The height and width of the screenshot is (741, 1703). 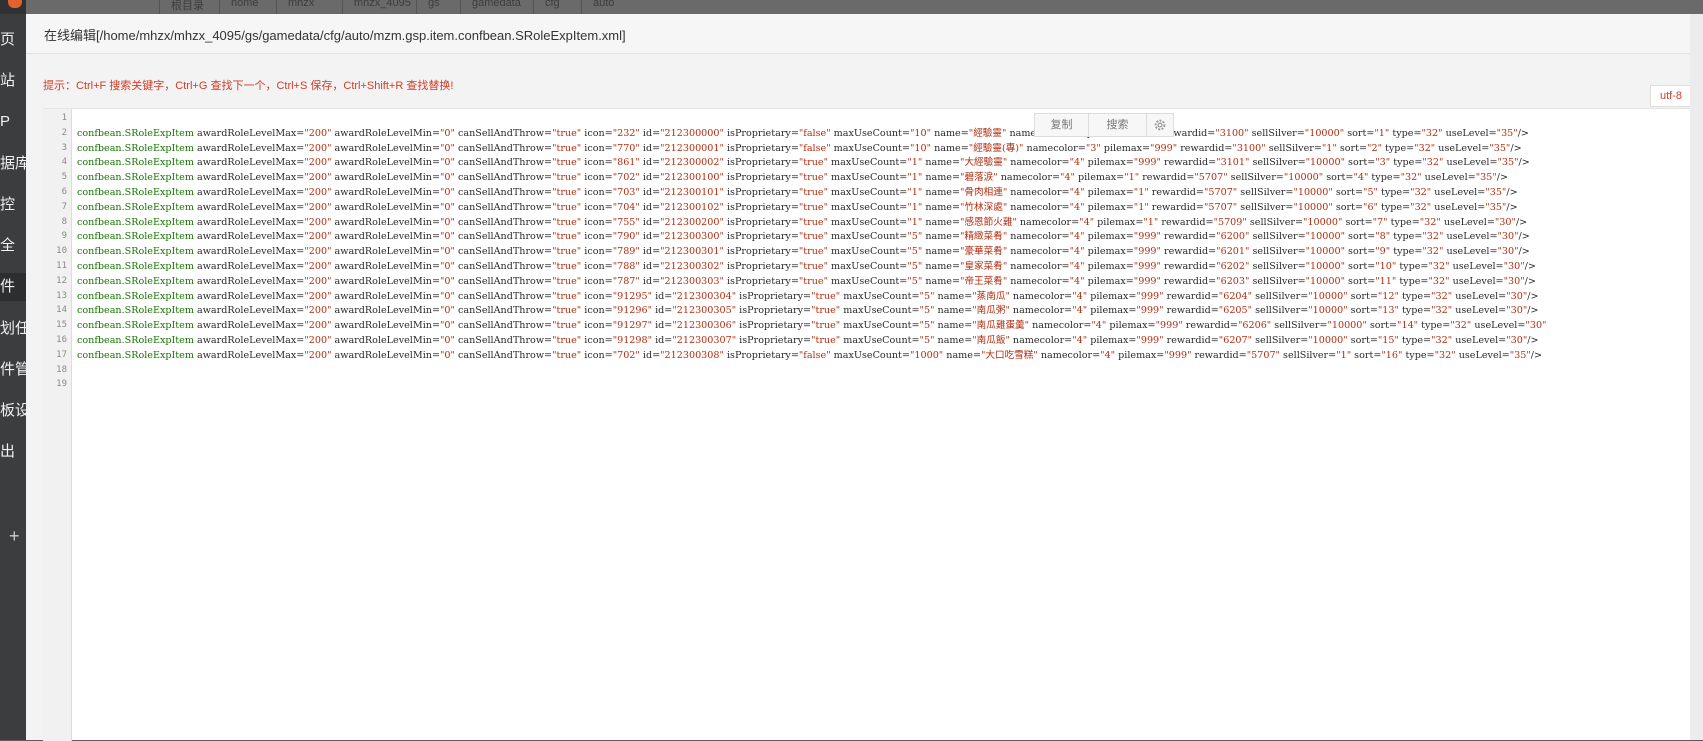 I want to click on xml-value: "5", so click(x=915, y=266).